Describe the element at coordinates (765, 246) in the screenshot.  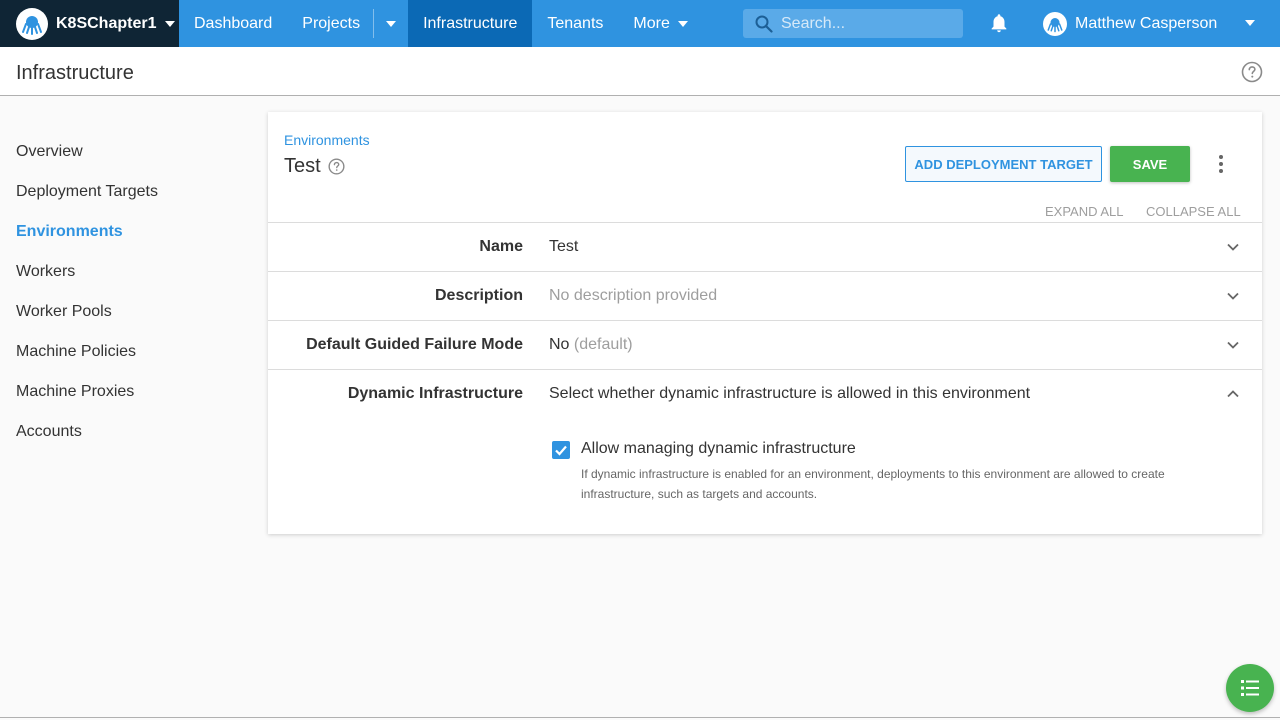
I see `row-name: Name Test` at that location.